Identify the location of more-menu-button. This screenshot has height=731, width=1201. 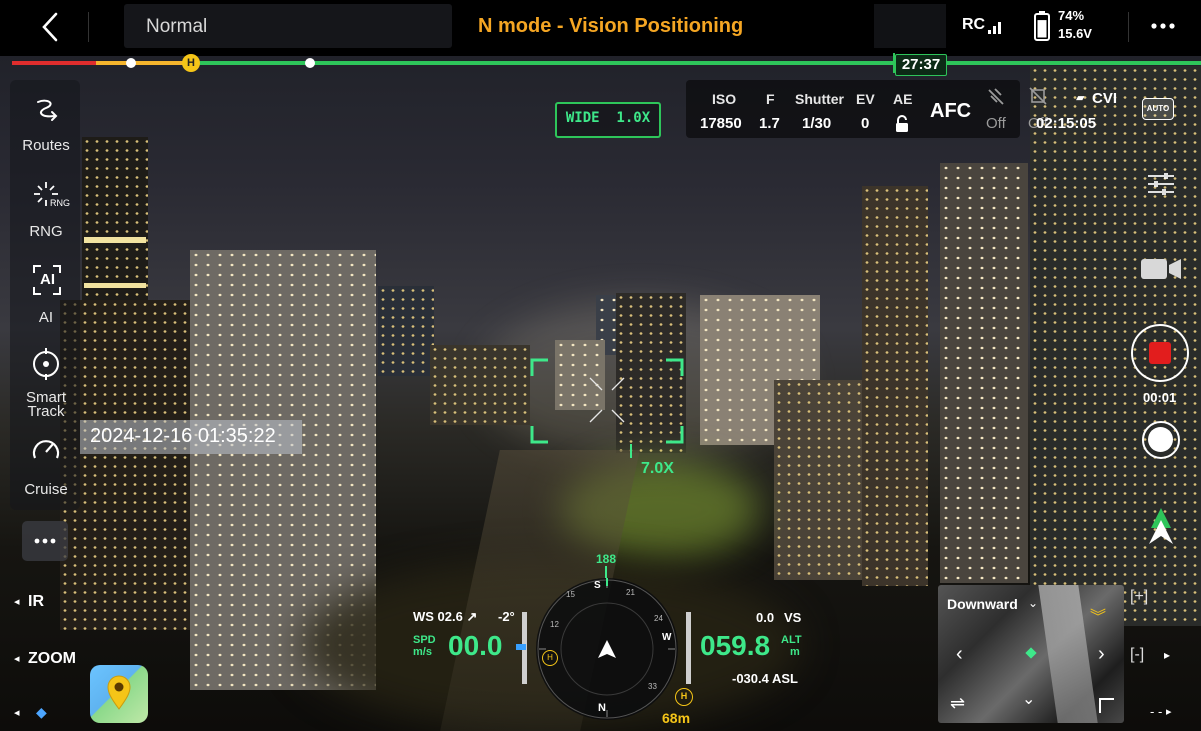
(1163, 26).